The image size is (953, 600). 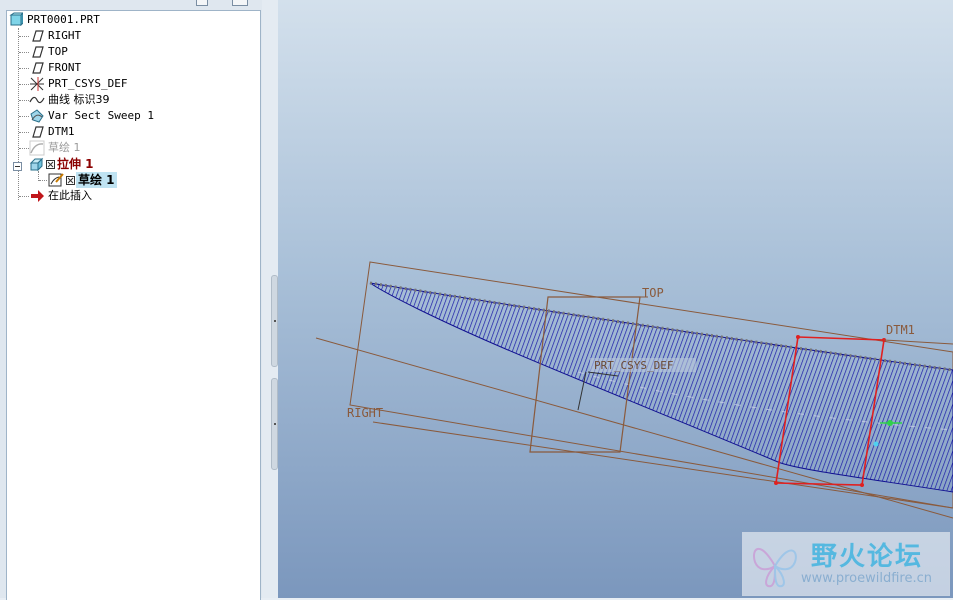 I want to click on tree-item-label: RIGHT, so click(x=65, y=35).